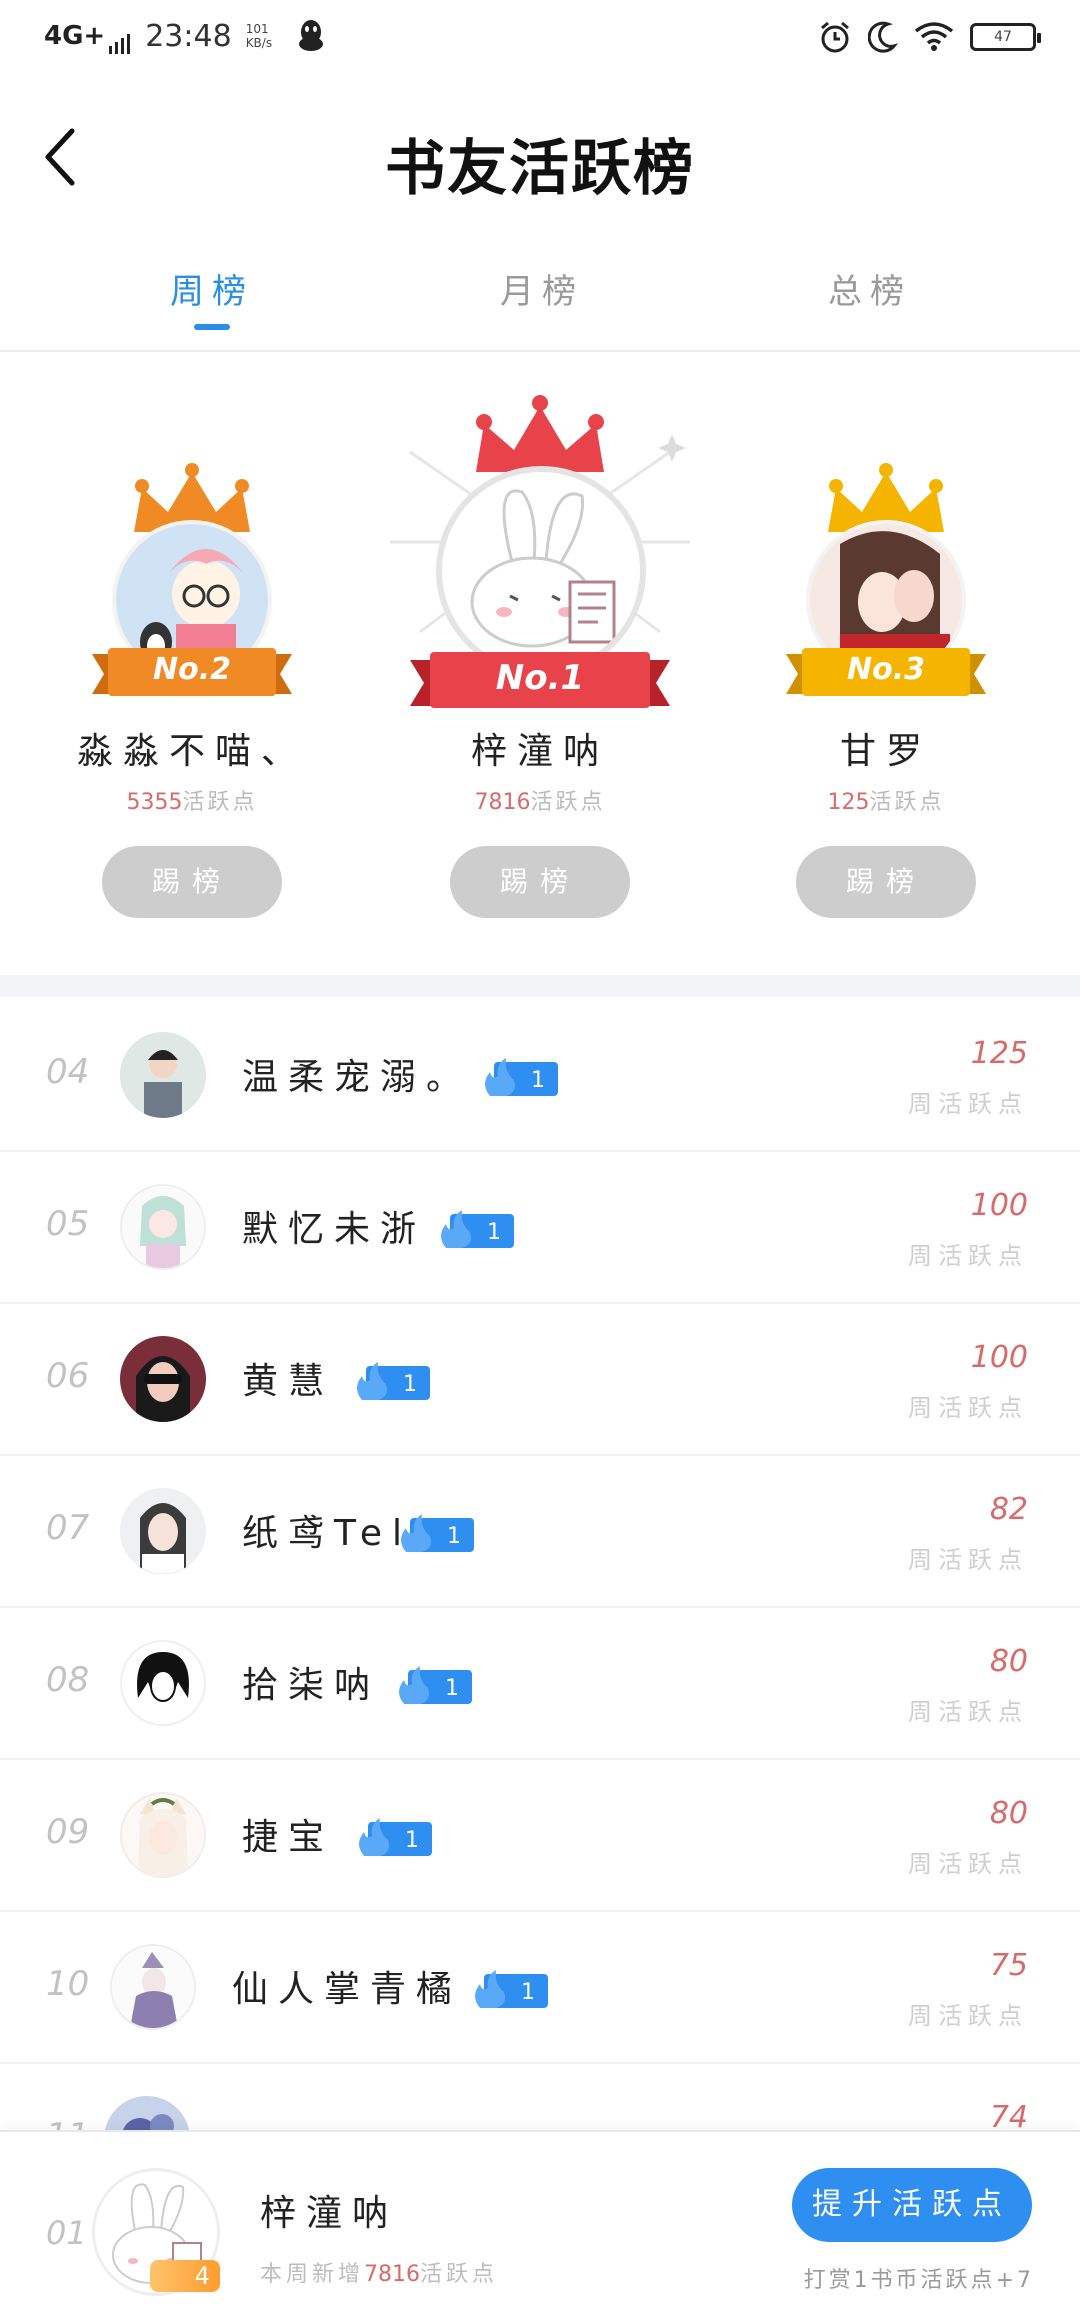  I want to click on rank-label: No.2, so click(192, 669).